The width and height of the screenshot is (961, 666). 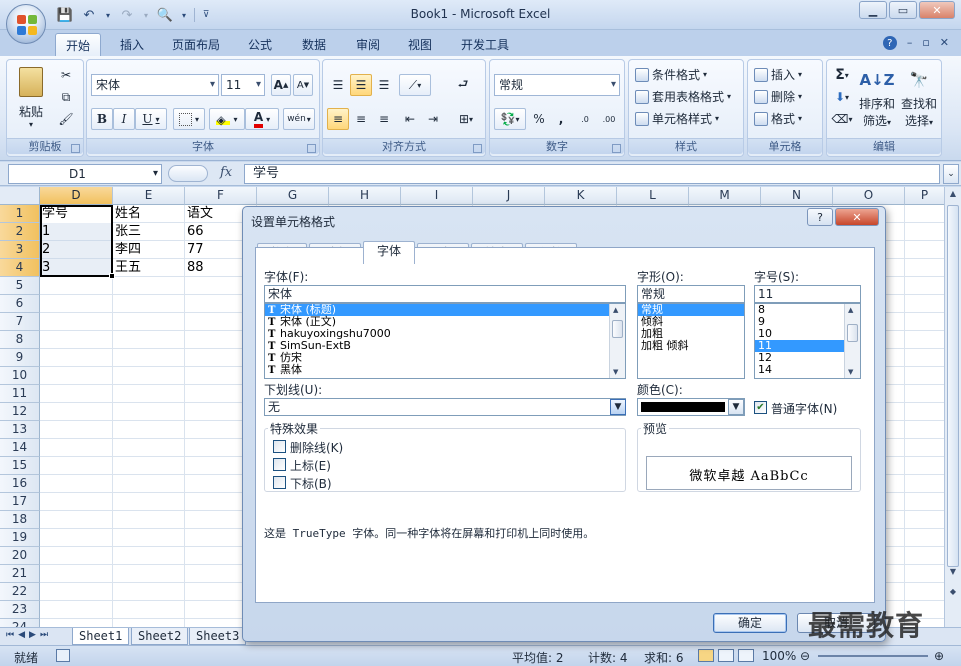 What do you see at coordinates (889, 43) in the screenshot?
I see `help-icon: ?` at bounding box center [889, 43].